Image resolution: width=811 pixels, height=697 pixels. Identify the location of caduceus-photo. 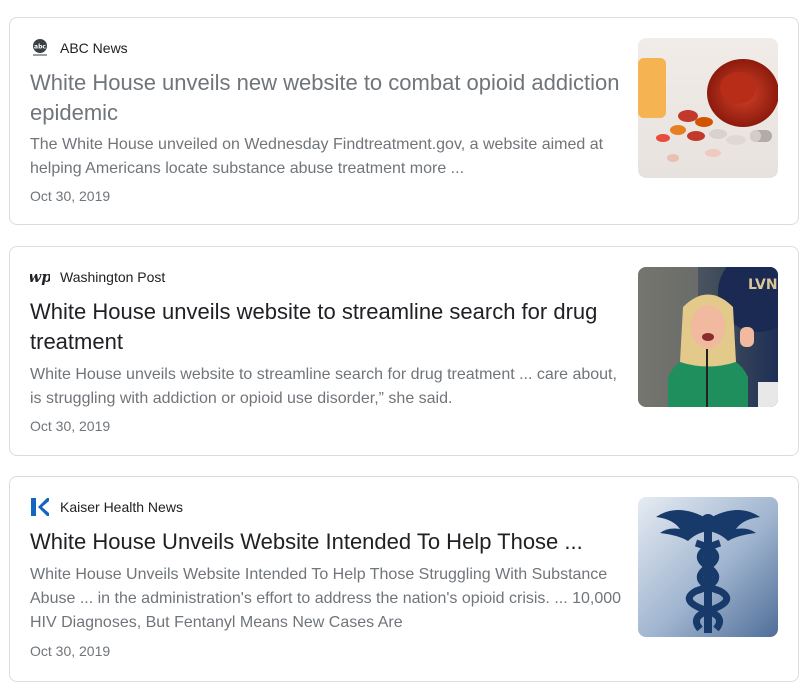
(708, 567).